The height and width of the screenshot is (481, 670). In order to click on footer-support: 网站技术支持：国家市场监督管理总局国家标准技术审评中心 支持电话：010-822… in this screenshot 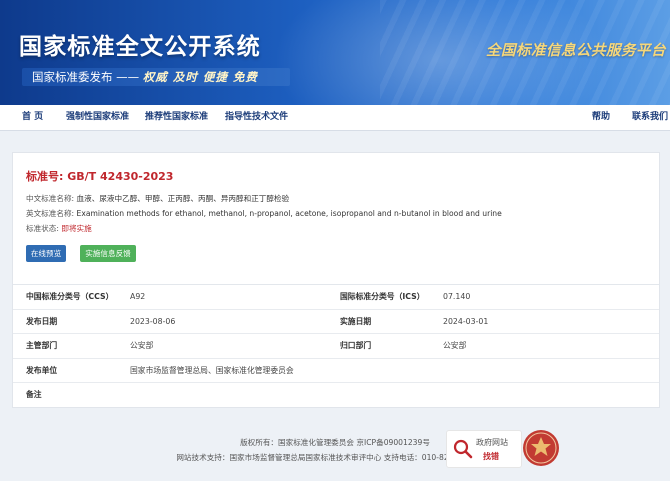, I will do `click(335, 457)`.